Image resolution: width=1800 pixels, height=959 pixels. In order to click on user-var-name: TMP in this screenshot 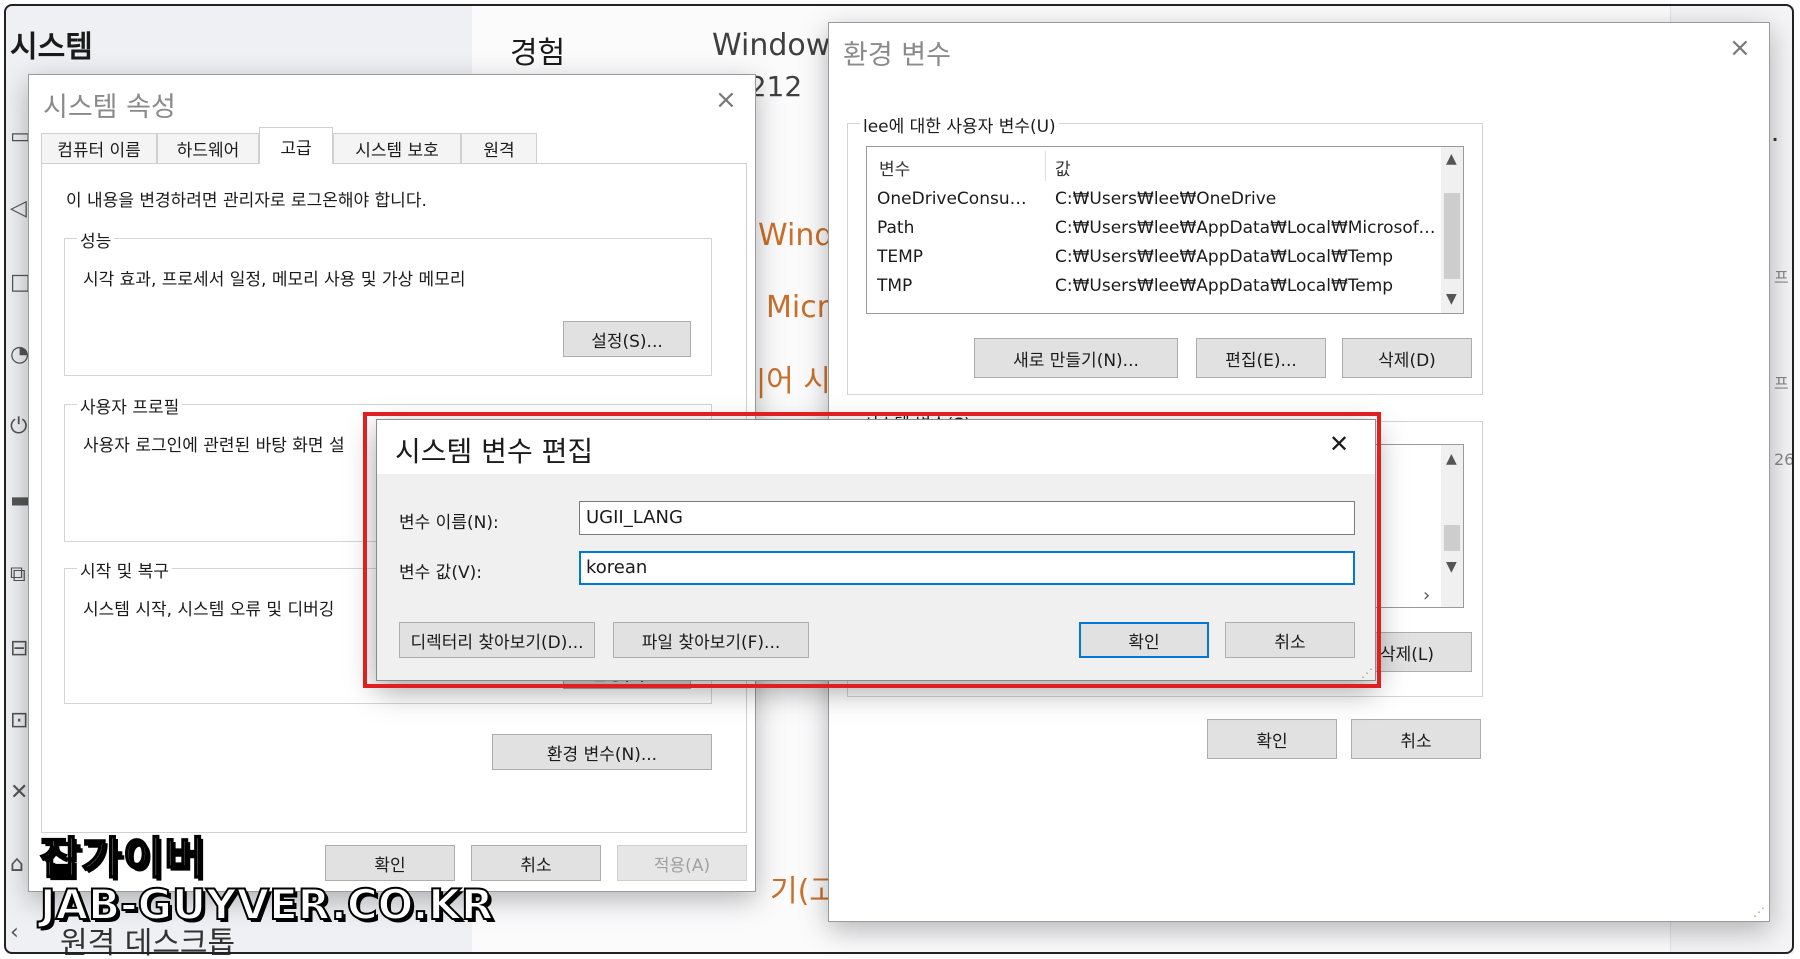, I will do `click(960, 286)`.